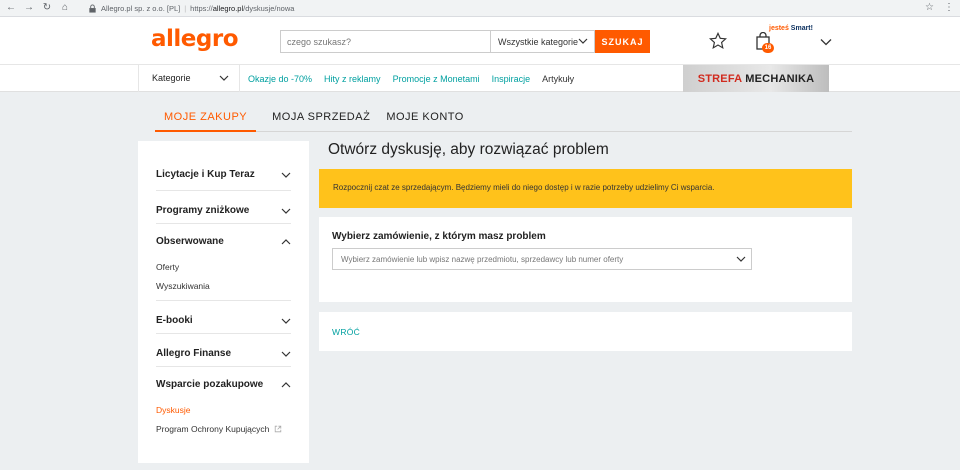 The width and height of the screenshot is (960, 470). I want to click on smart-status: jesteś Smart!, so click(791, 28).